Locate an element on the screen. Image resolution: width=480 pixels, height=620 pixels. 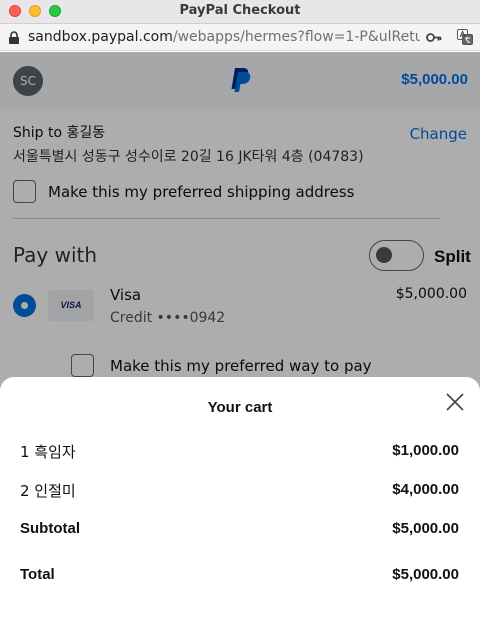
window-title: PayPal Checkout is located at coordinates (240, 10).